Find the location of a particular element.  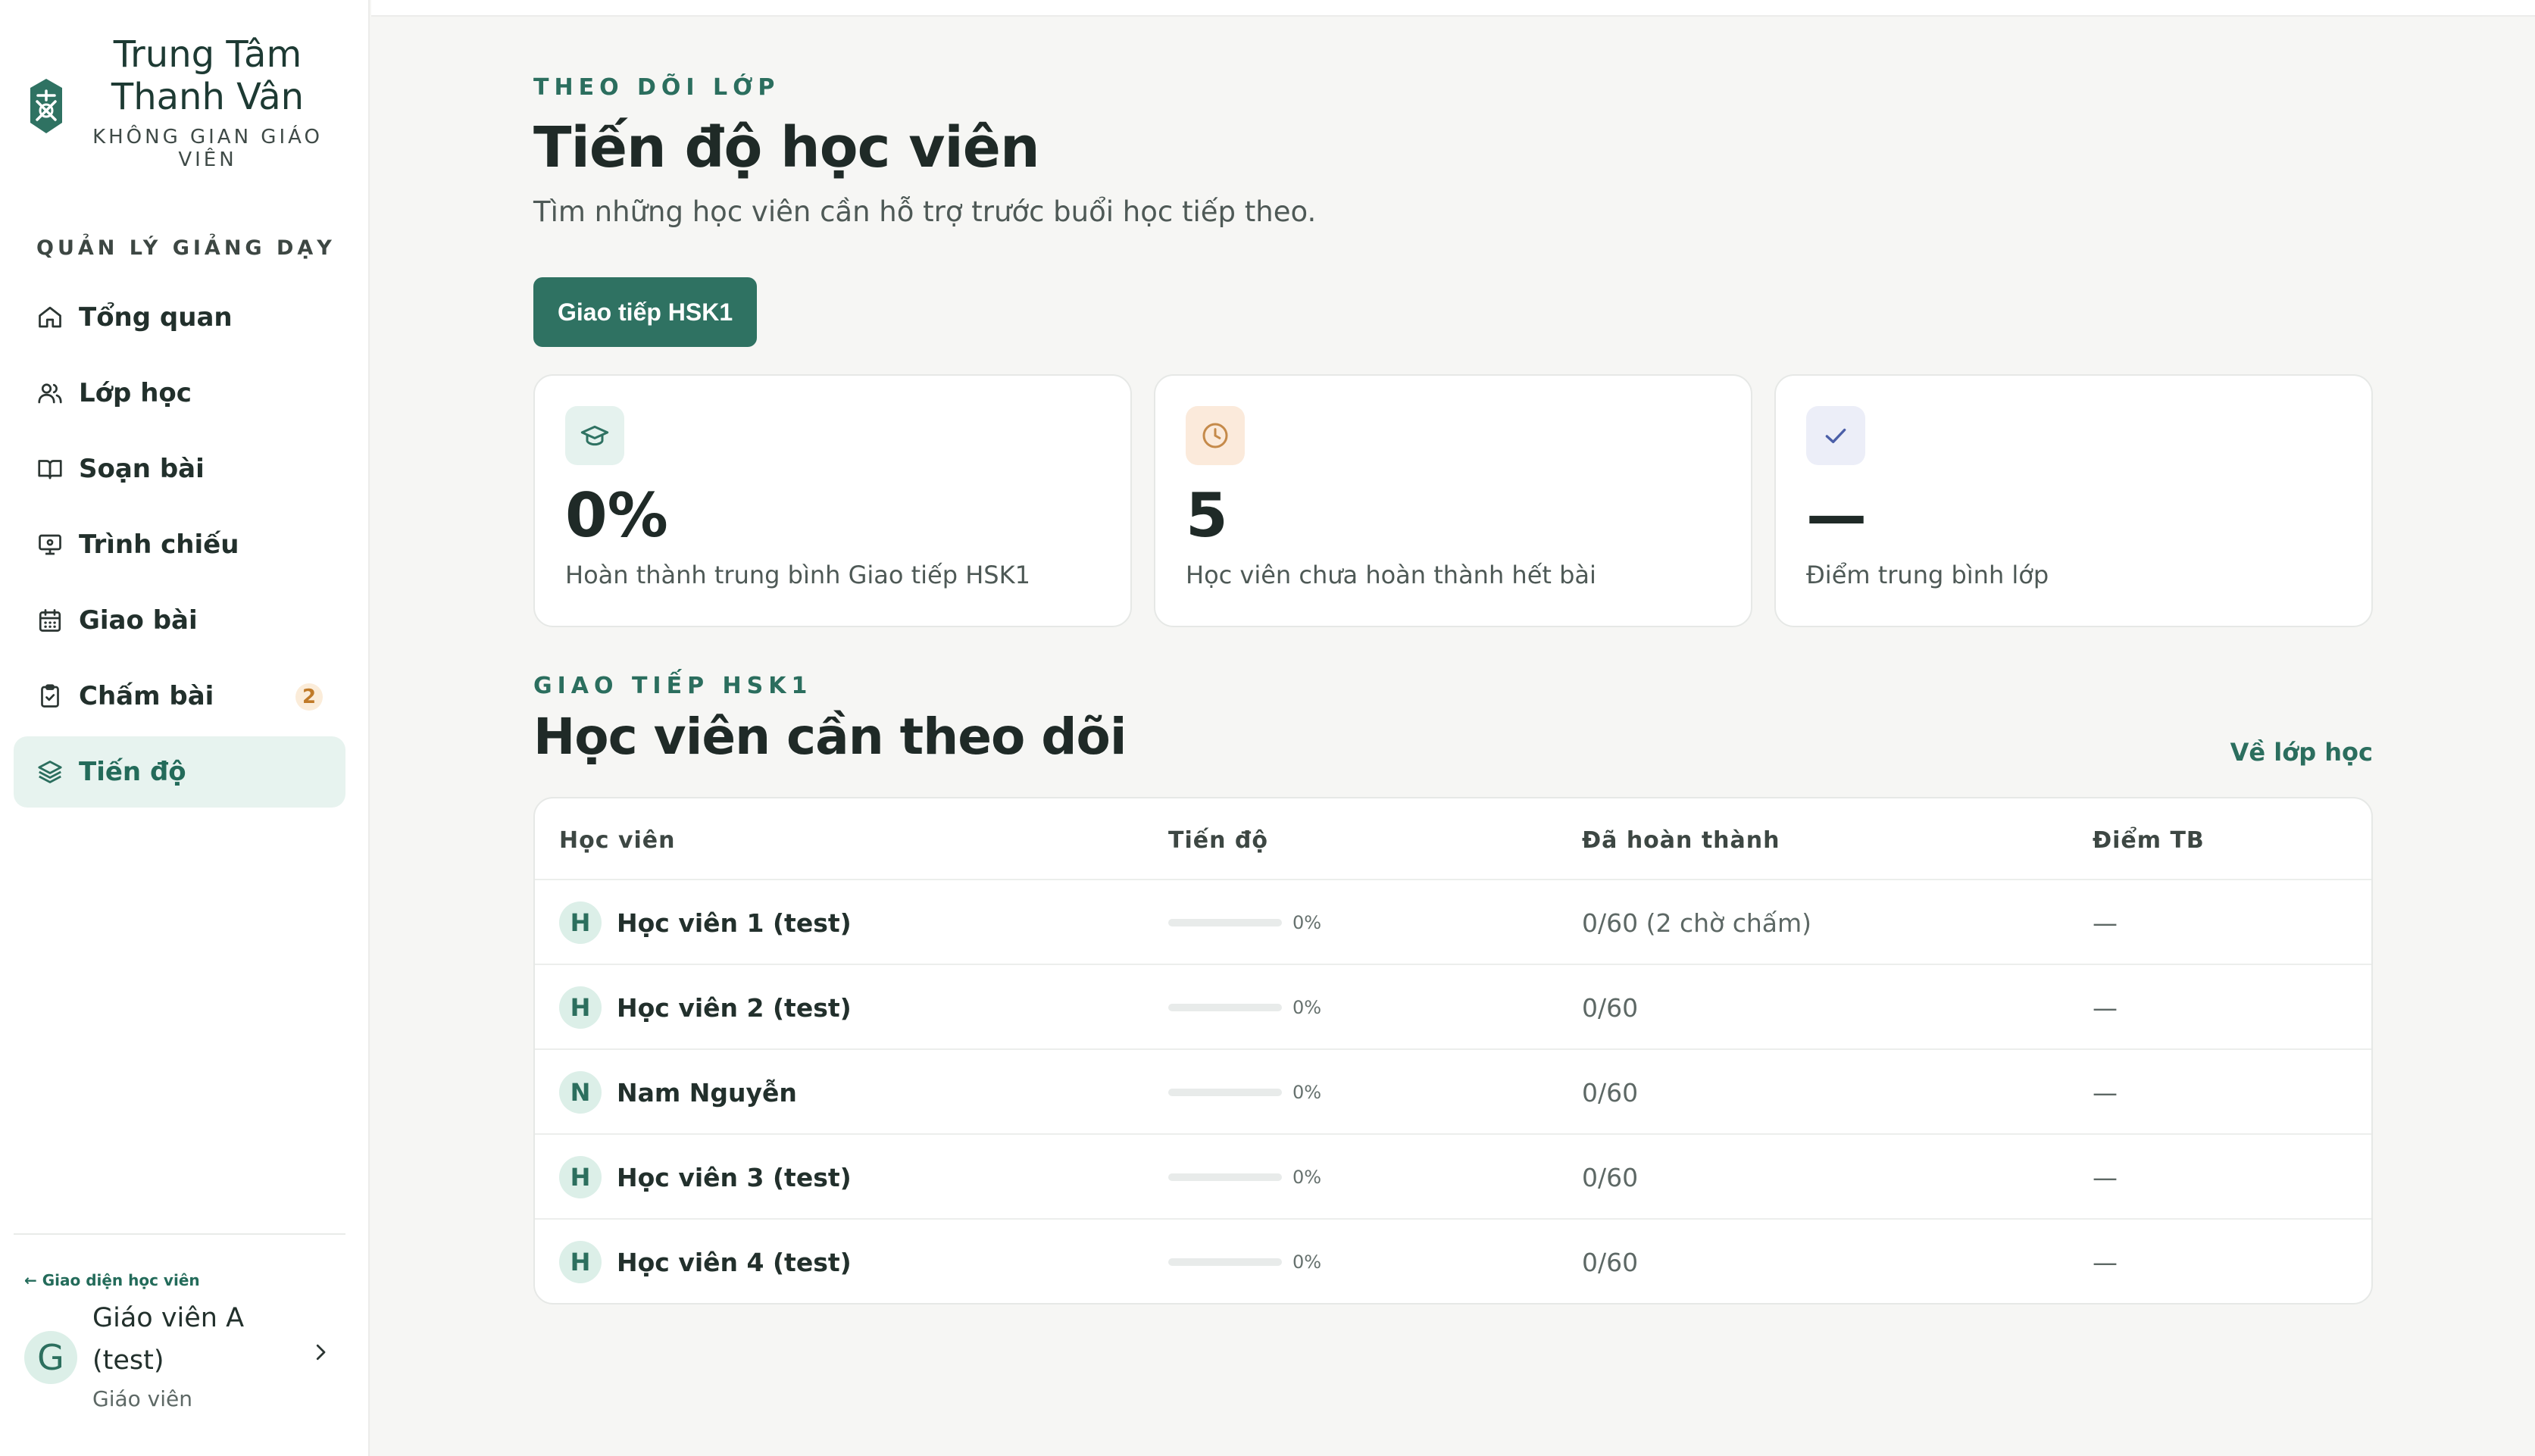

chevron-right-icon is located at coordinates (320, 1352).